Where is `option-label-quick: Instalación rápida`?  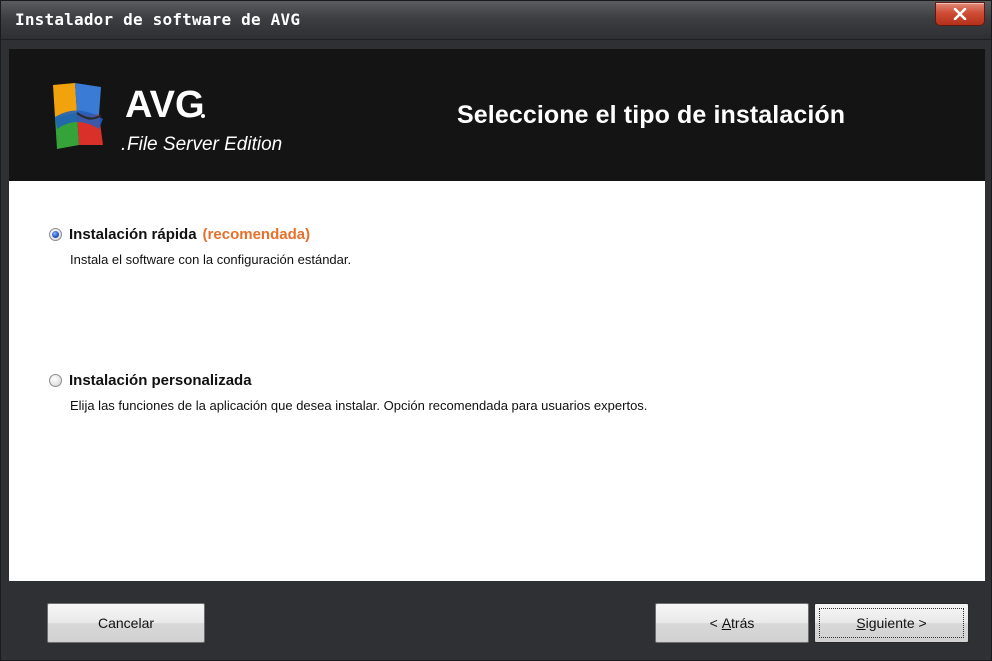
option-label-quick: Instalación rápida is located at coordinates (133, 234).